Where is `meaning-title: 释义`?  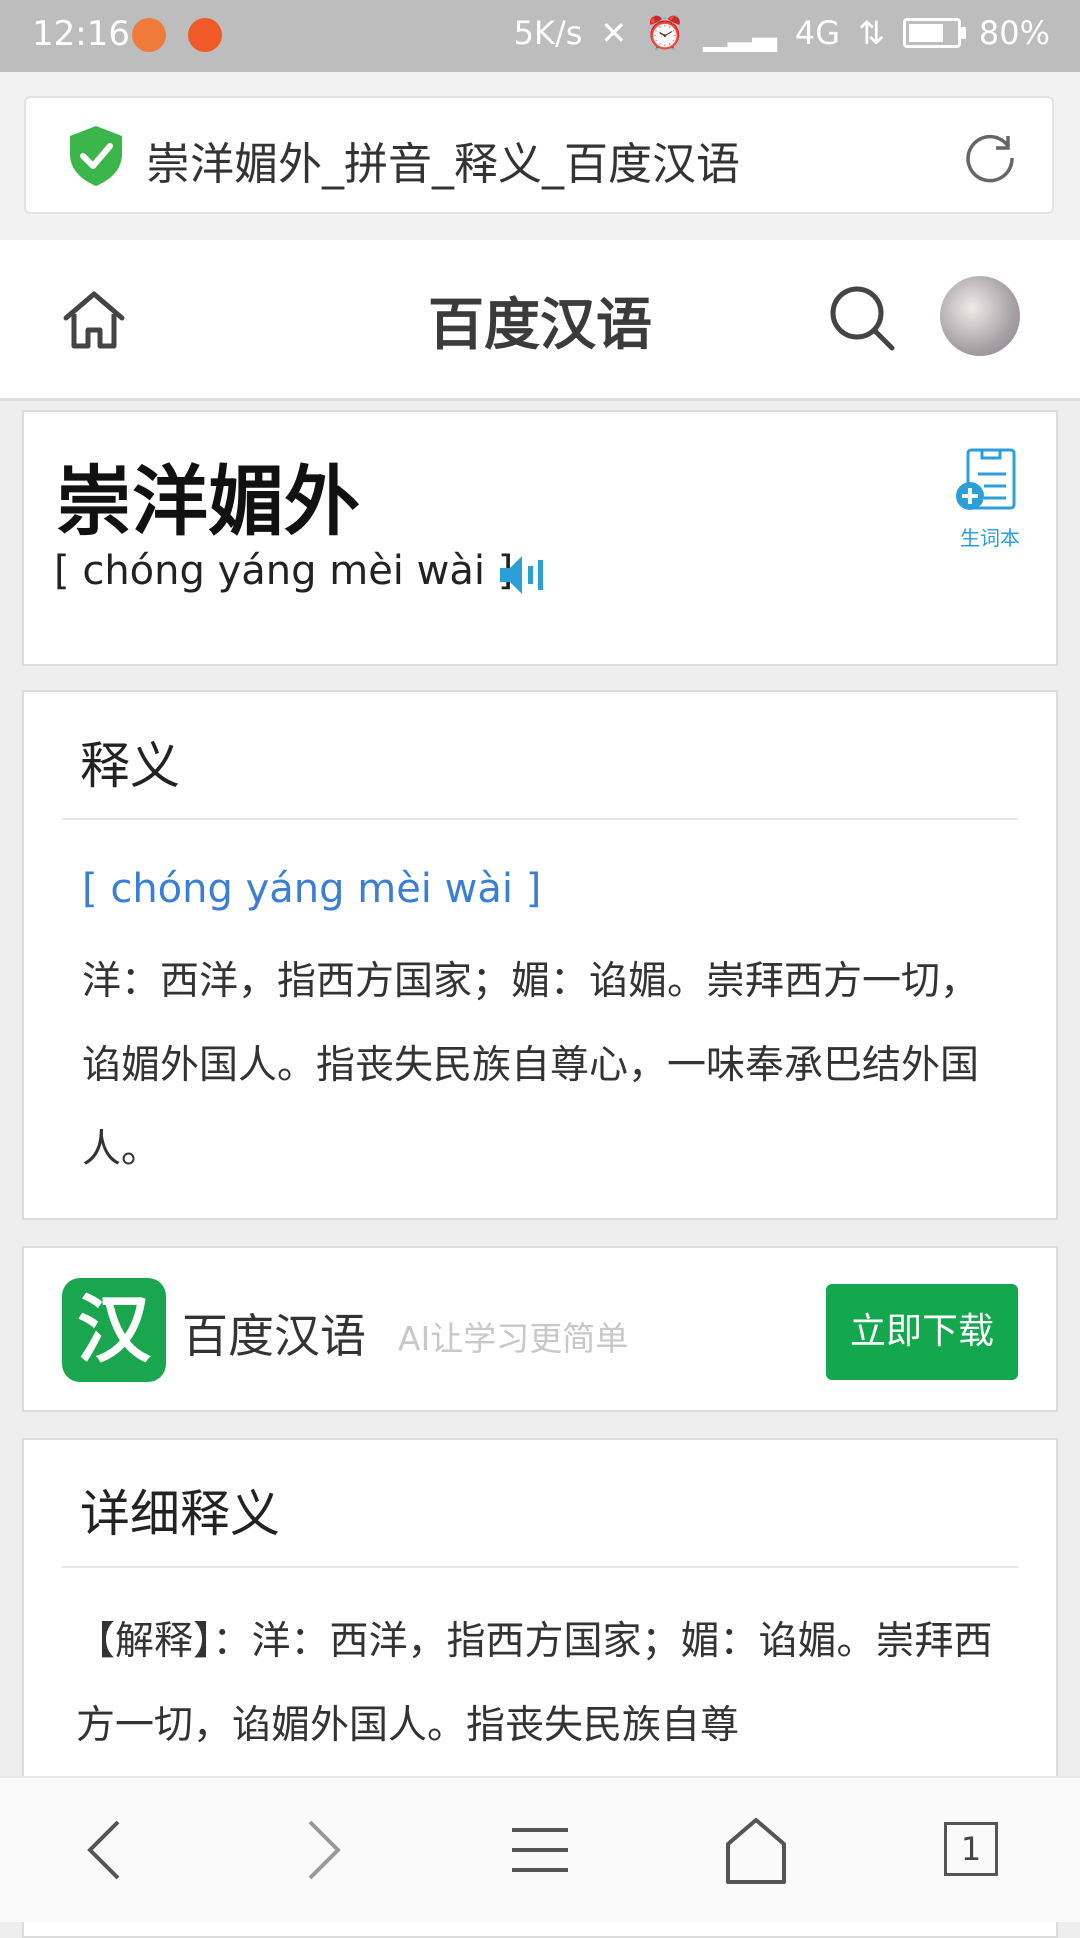
meaning-title: 释义 is located at coordinates (130, 766).